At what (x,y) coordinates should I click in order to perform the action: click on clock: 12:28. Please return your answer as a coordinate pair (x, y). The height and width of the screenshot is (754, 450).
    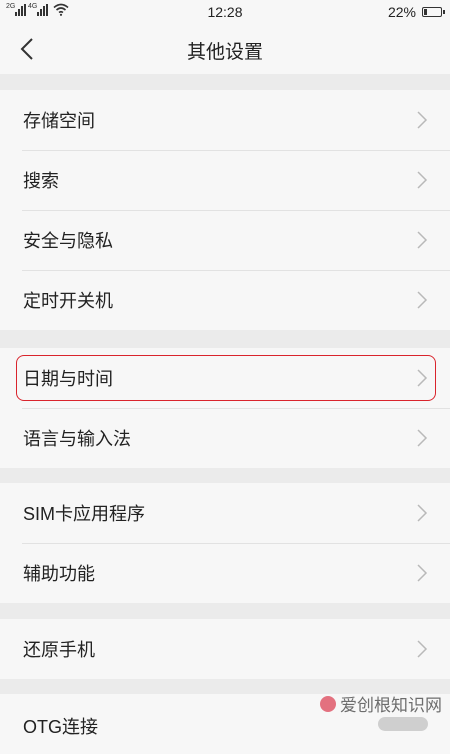
    Looking at the image, I should click on (225, 12).